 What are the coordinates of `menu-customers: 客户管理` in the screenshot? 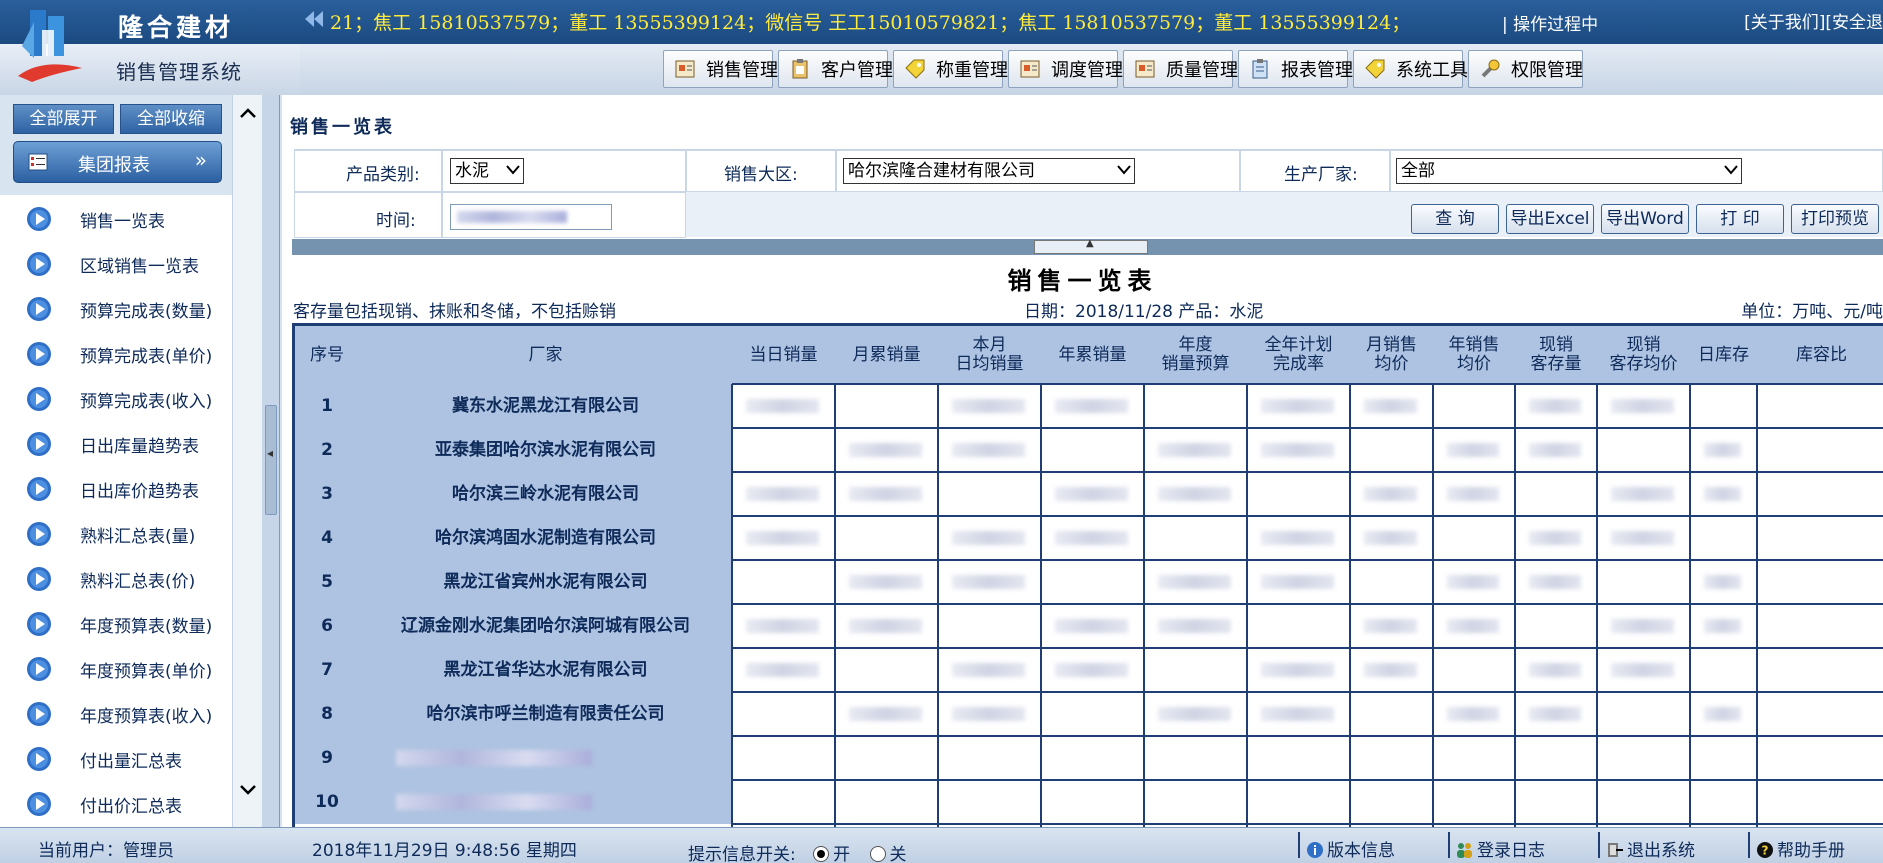 It's located at (835, 69).